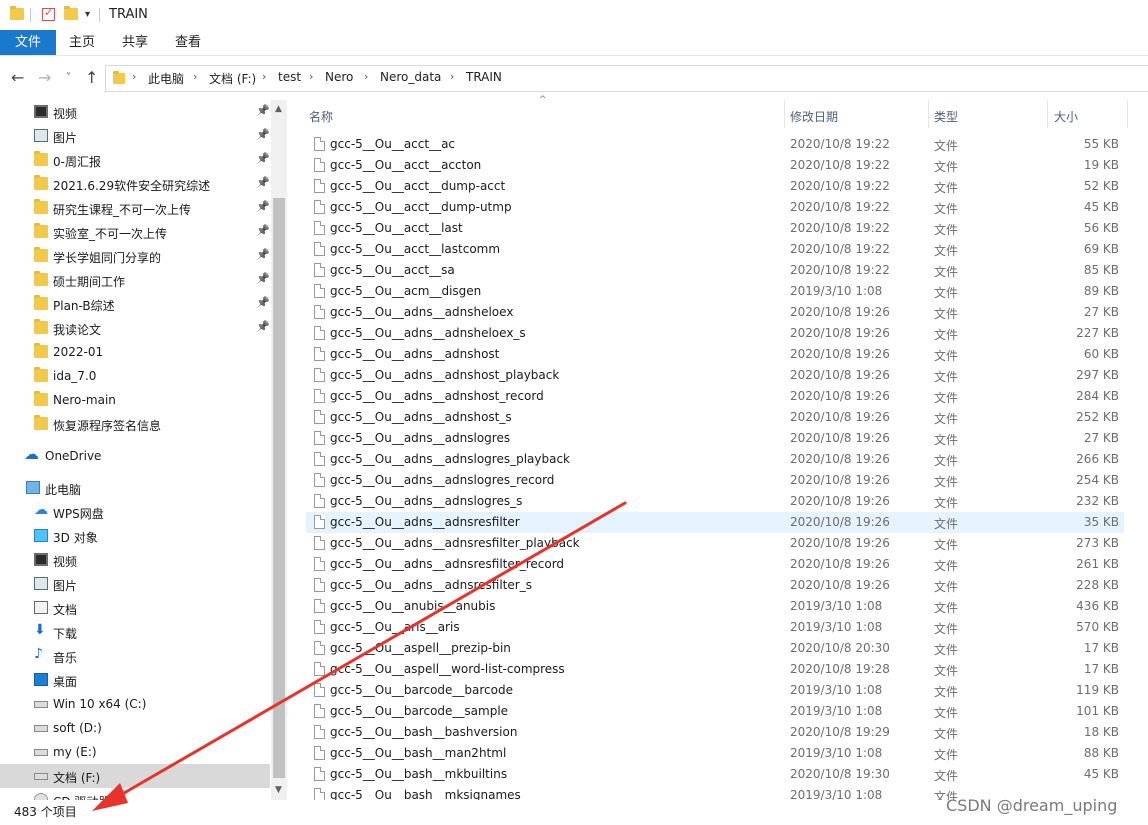  What do you see at coordinates (406, 165) in the screenshot?
I see `file-name: gcc-5__Ou__acct__accton` at bounding box center [406, 165].